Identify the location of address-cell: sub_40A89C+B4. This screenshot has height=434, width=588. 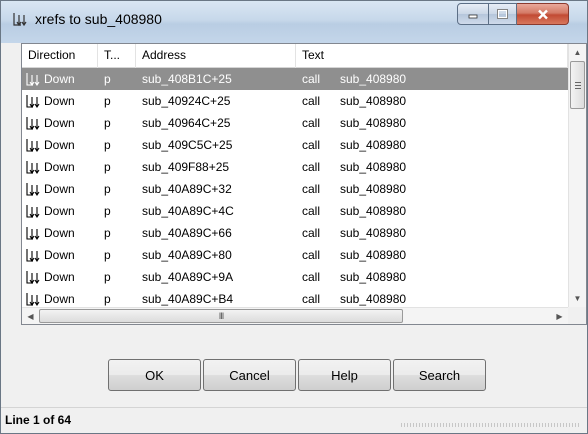
(188, 299).